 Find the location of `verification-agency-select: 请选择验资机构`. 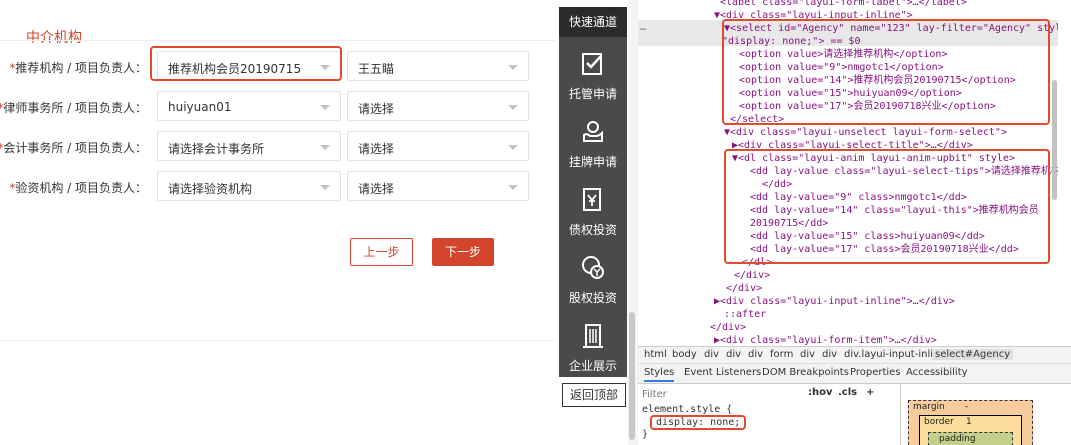

verification-agency-select: 请选择验资机构 is located at coordinates (249, 186).